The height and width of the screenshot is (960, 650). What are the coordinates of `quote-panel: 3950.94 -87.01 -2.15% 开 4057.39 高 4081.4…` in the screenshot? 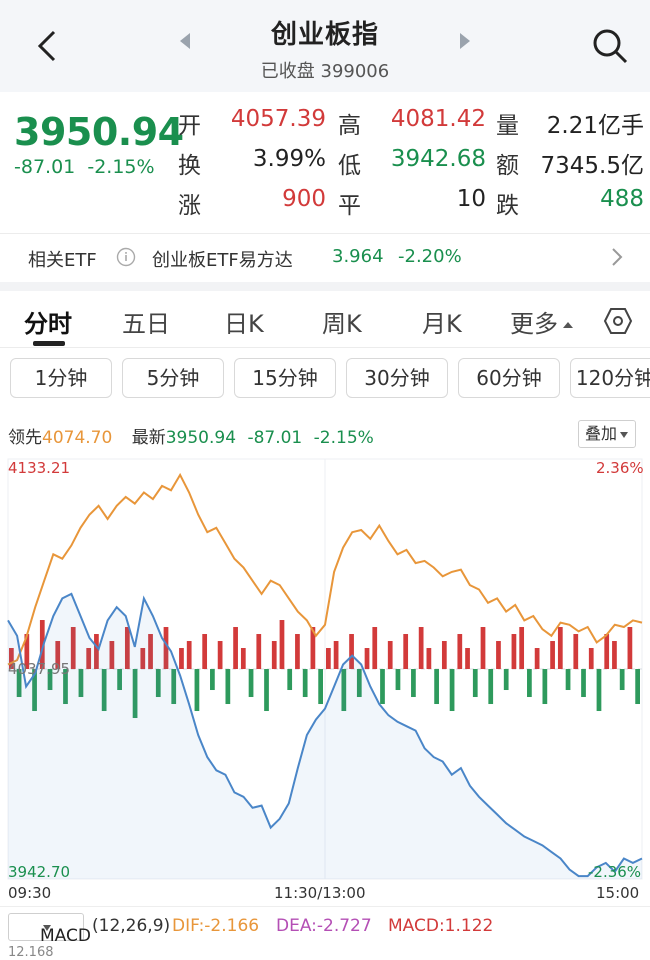 It's located at (325, 162).